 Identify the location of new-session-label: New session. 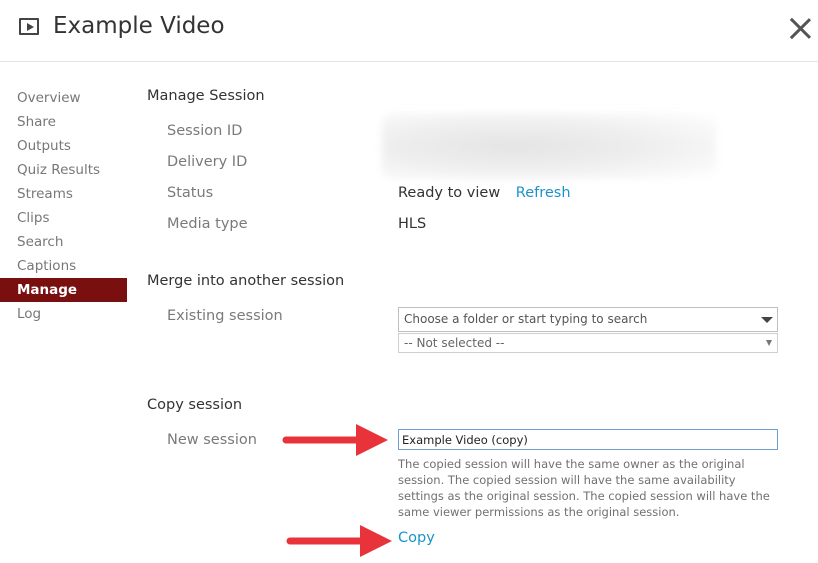
(212, 440).